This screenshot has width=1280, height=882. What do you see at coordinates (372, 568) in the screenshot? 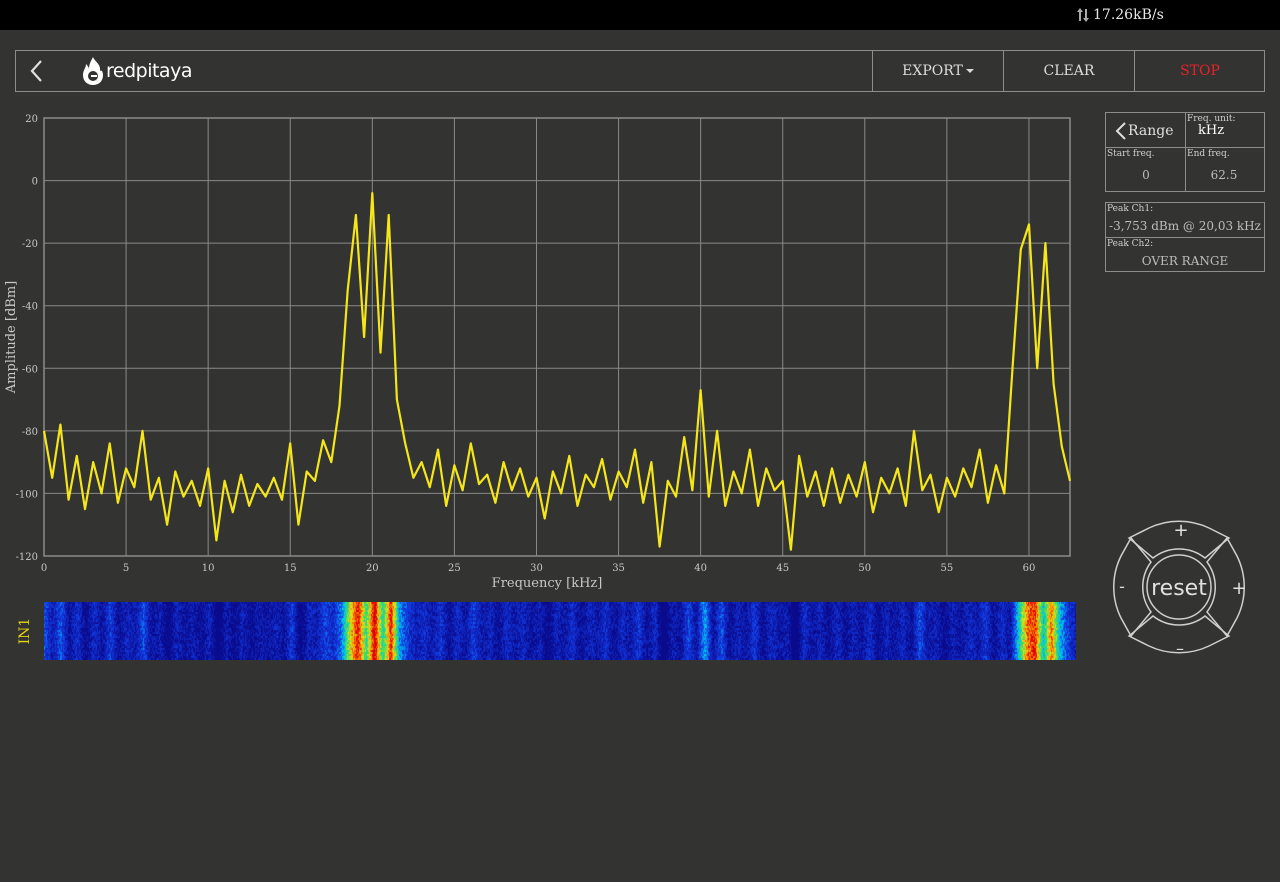
I see `x-tick-label: 20` at bounding box center [372, 568].